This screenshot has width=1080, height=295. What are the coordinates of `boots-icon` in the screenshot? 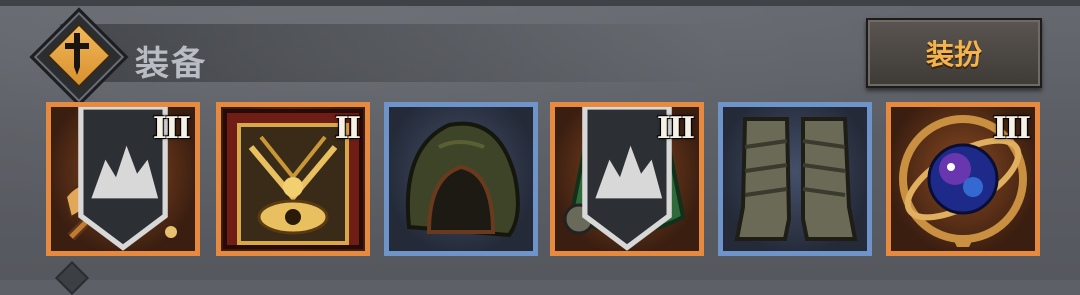 It's located at (796, 179).